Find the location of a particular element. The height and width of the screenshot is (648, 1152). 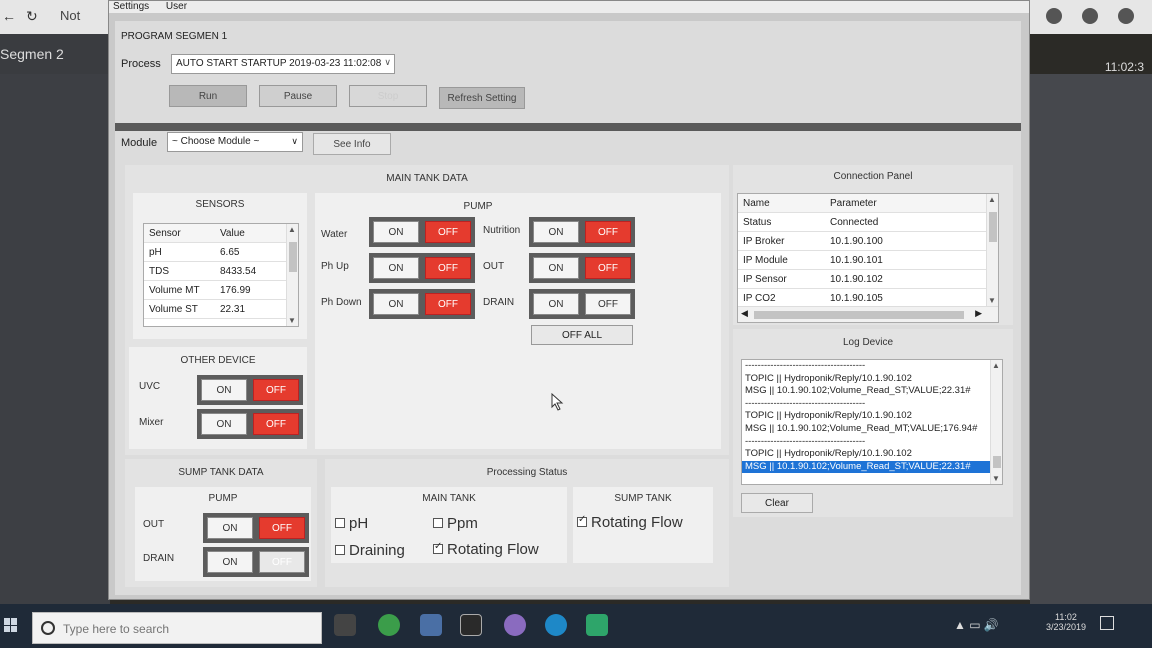

water-off-button: OFF is located at coordinates (448, 232).